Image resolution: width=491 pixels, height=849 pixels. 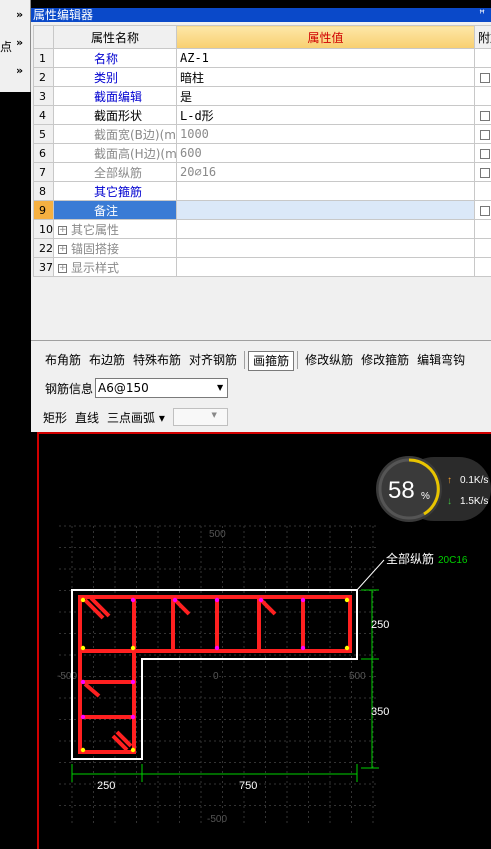 I want to click on tab-1: 布边筋, so click(x=107, y=361).